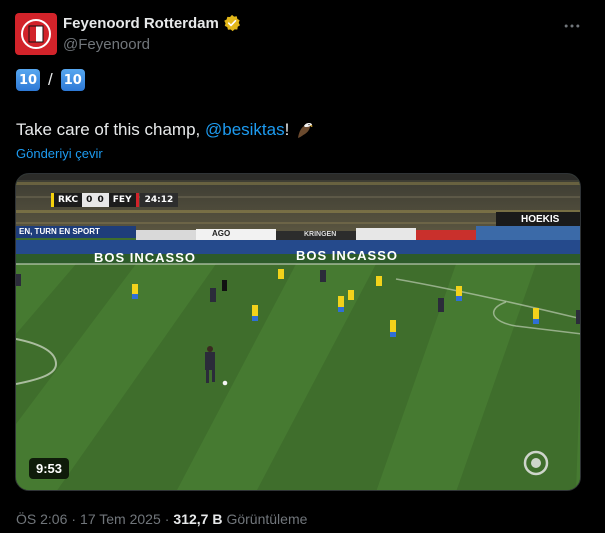  I want to click on author-name-row: Feyenoord Rotterdam, so click(152, 23).